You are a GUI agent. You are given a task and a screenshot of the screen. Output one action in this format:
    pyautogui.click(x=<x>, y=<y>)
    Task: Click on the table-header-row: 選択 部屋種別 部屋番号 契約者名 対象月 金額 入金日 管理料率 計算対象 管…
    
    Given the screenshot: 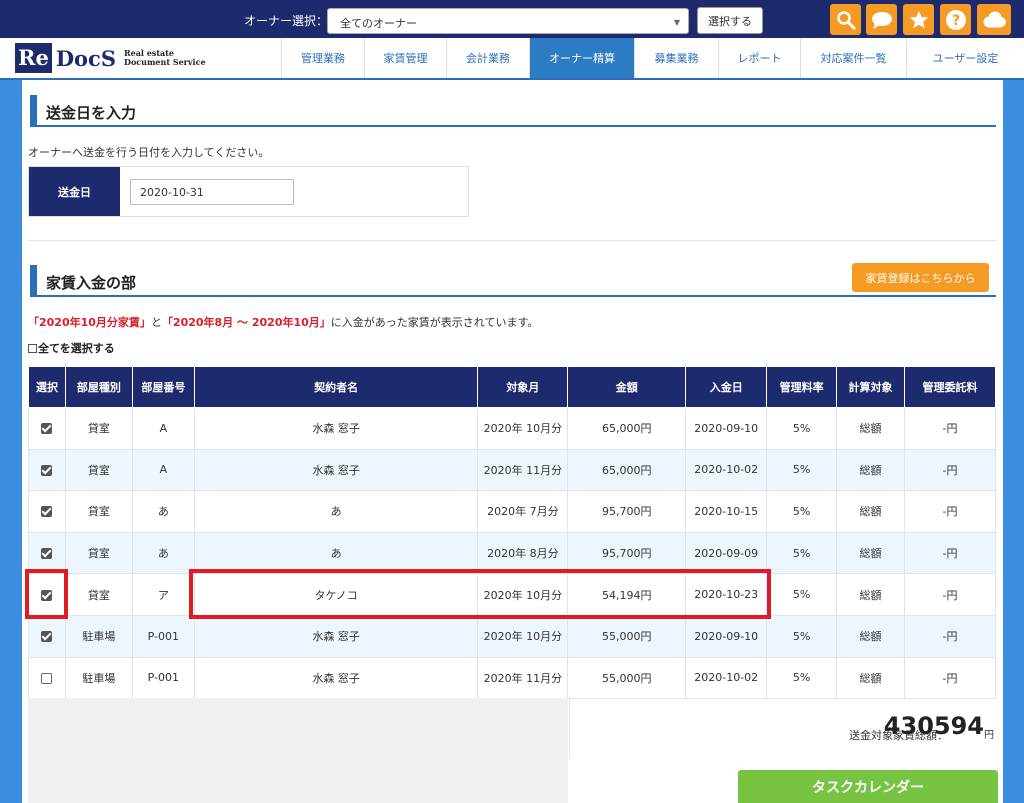 What is the action you would take?
    pyautogui.click(x=512, y=387)
    